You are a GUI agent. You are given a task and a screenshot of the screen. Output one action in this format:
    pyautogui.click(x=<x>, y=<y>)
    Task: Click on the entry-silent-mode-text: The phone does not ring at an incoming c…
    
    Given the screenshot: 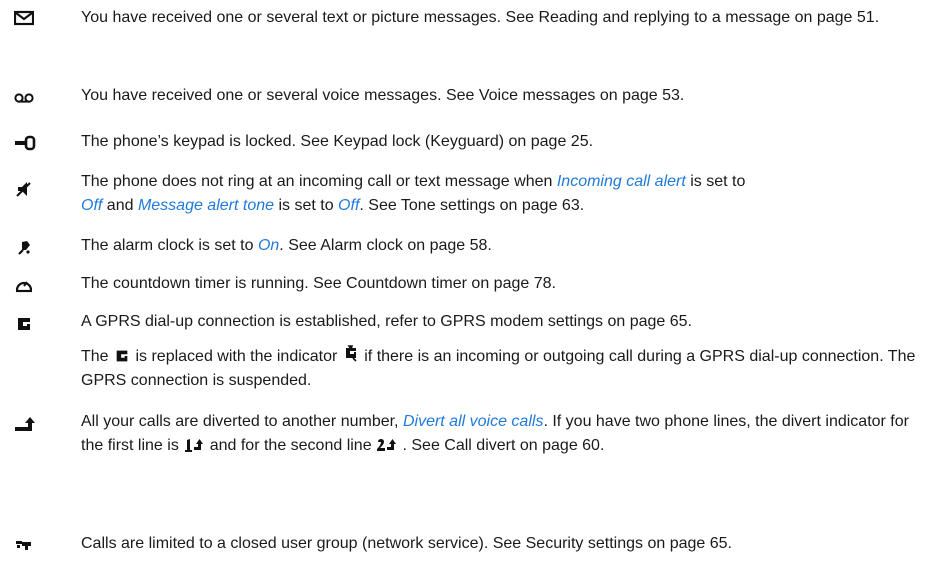 What is the action you would take?
    pyautogui.click(x=413, y=193)
    